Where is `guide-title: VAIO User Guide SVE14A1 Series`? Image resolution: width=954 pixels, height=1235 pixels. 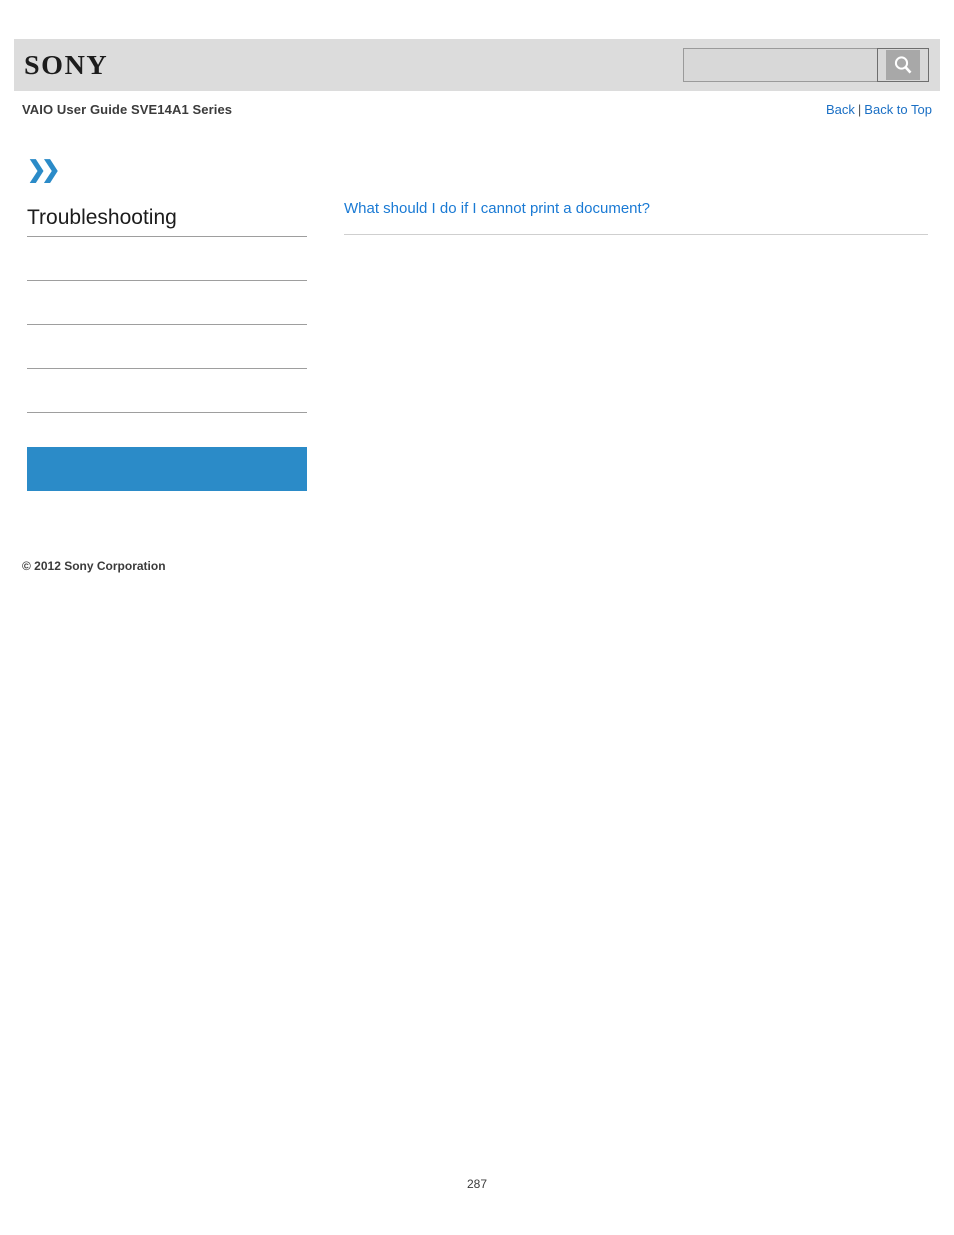
guide-title: VAIO User Guide SVE14A1 Series is located at coordinates (127, 109).